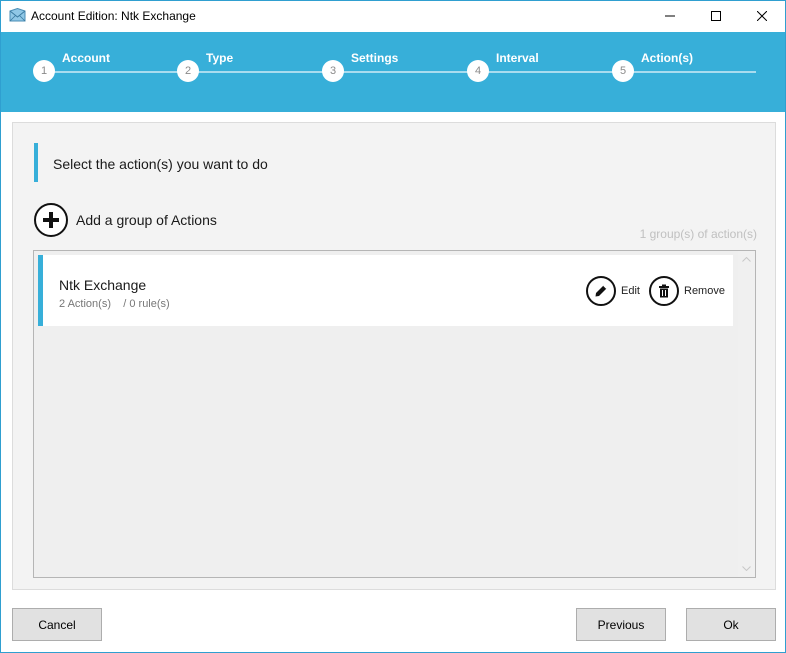 This screenshot has height=653, width=786. Describe the element at coordinates (746, 414) in the screenshot. I see `vertical-scrollbar` at that location.